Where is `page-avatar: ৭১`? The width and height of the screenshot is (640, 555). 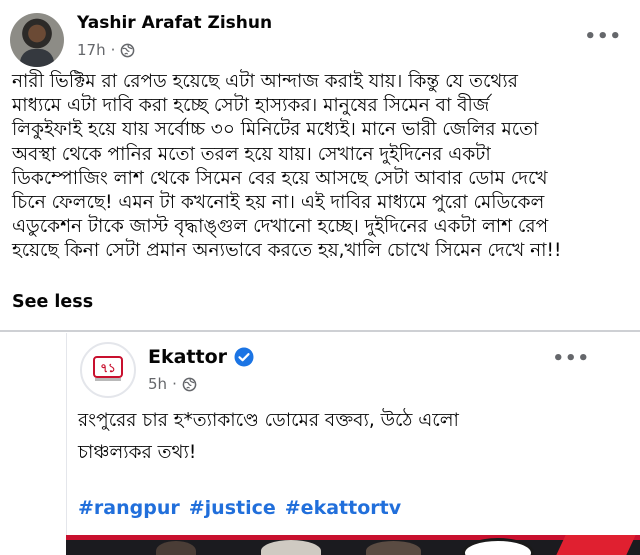
page-avatar: ৭১ is located at coordinates (108, 370).